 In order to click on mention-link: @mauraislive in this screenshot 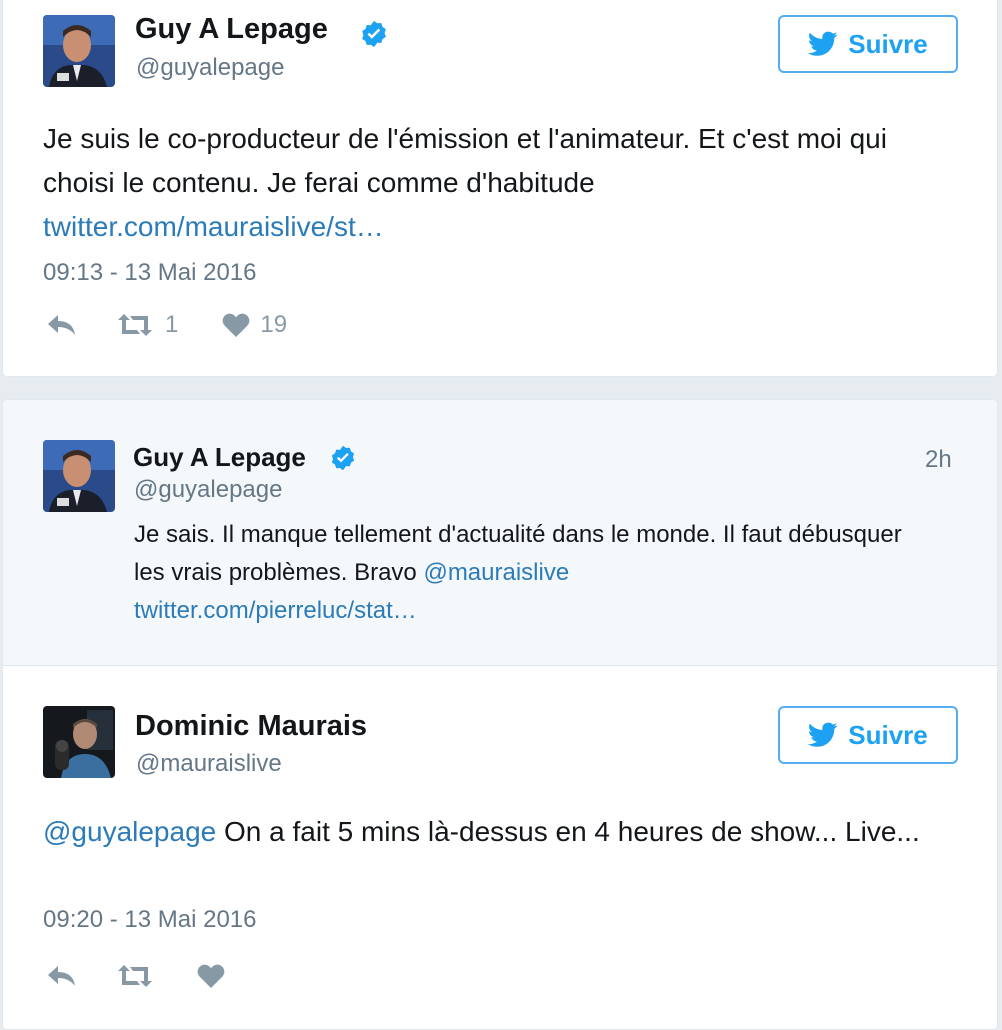, I will do `click(496, 572)`.